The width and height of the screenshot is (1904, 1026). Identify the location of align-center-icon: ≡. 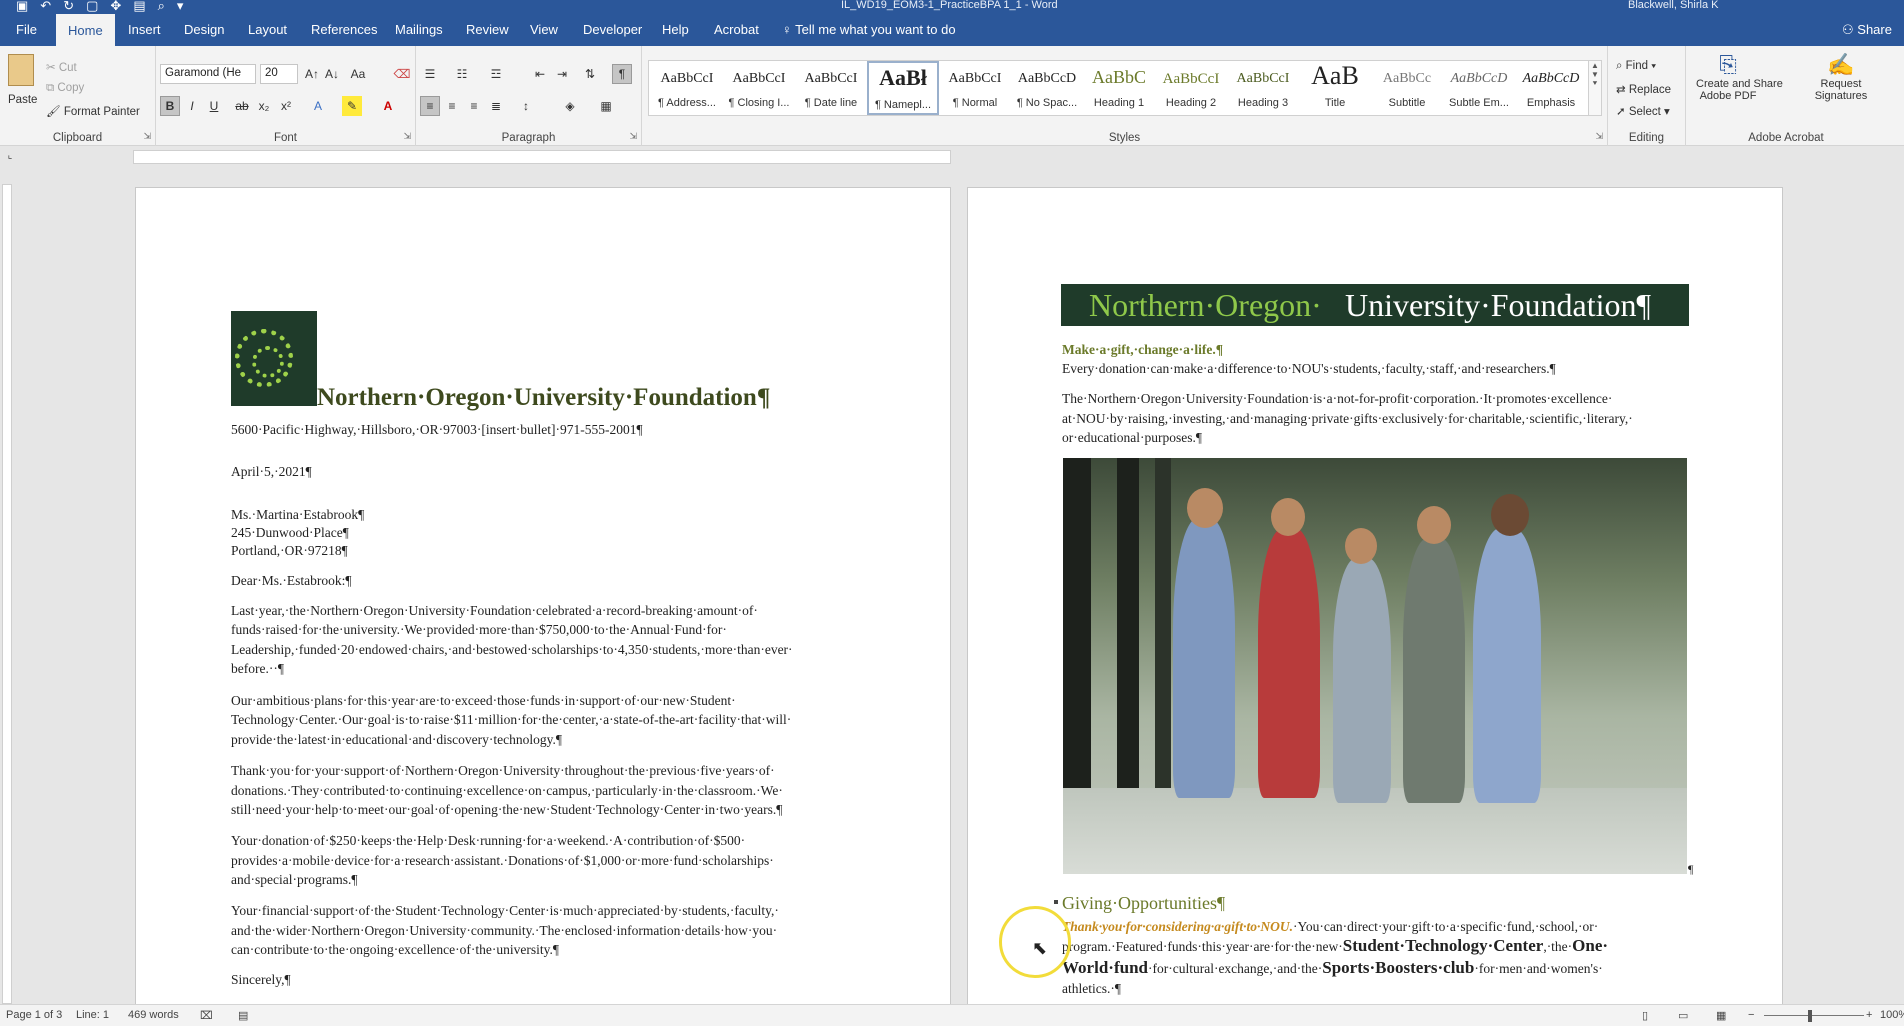
(452, 106).